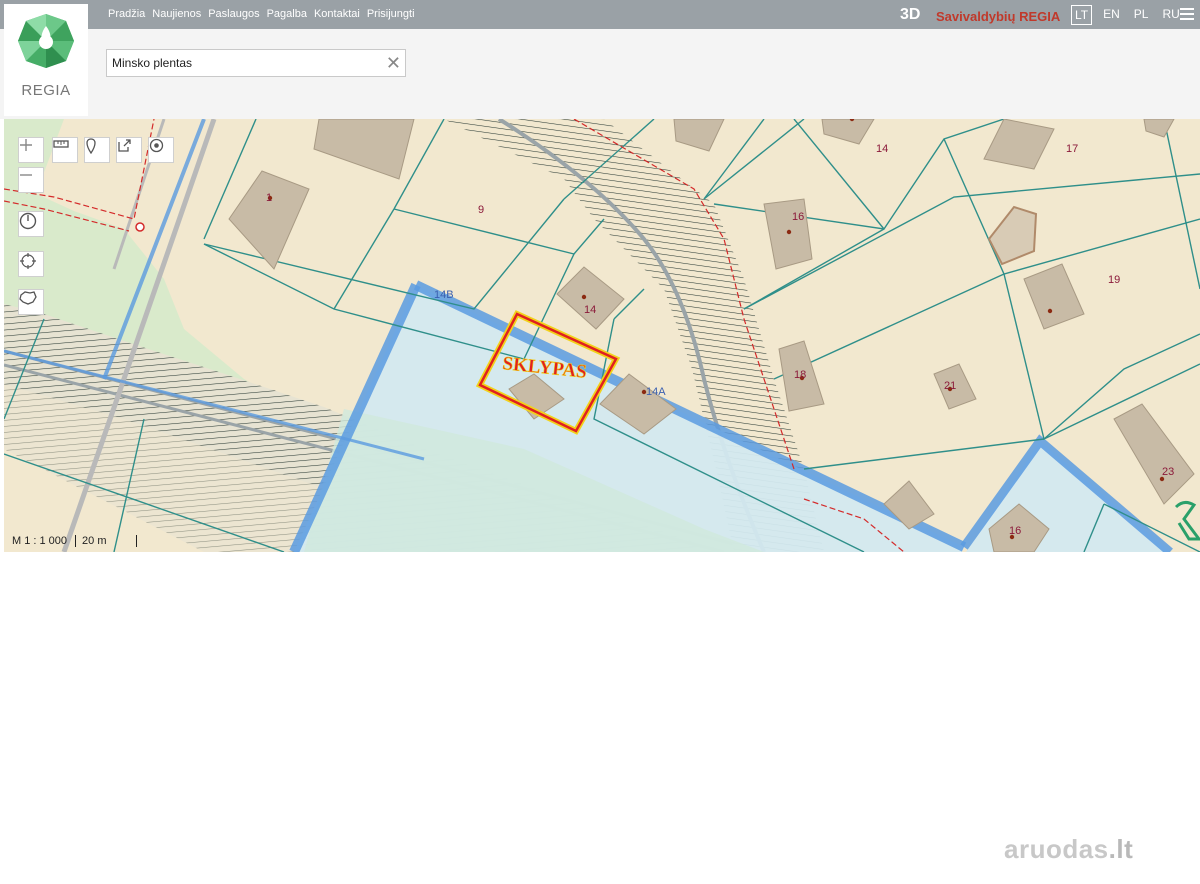 This screenshot has width=1200, height=884. I want to click on map-scale: M 1 : 1 000 20 m, so click(75, 541).